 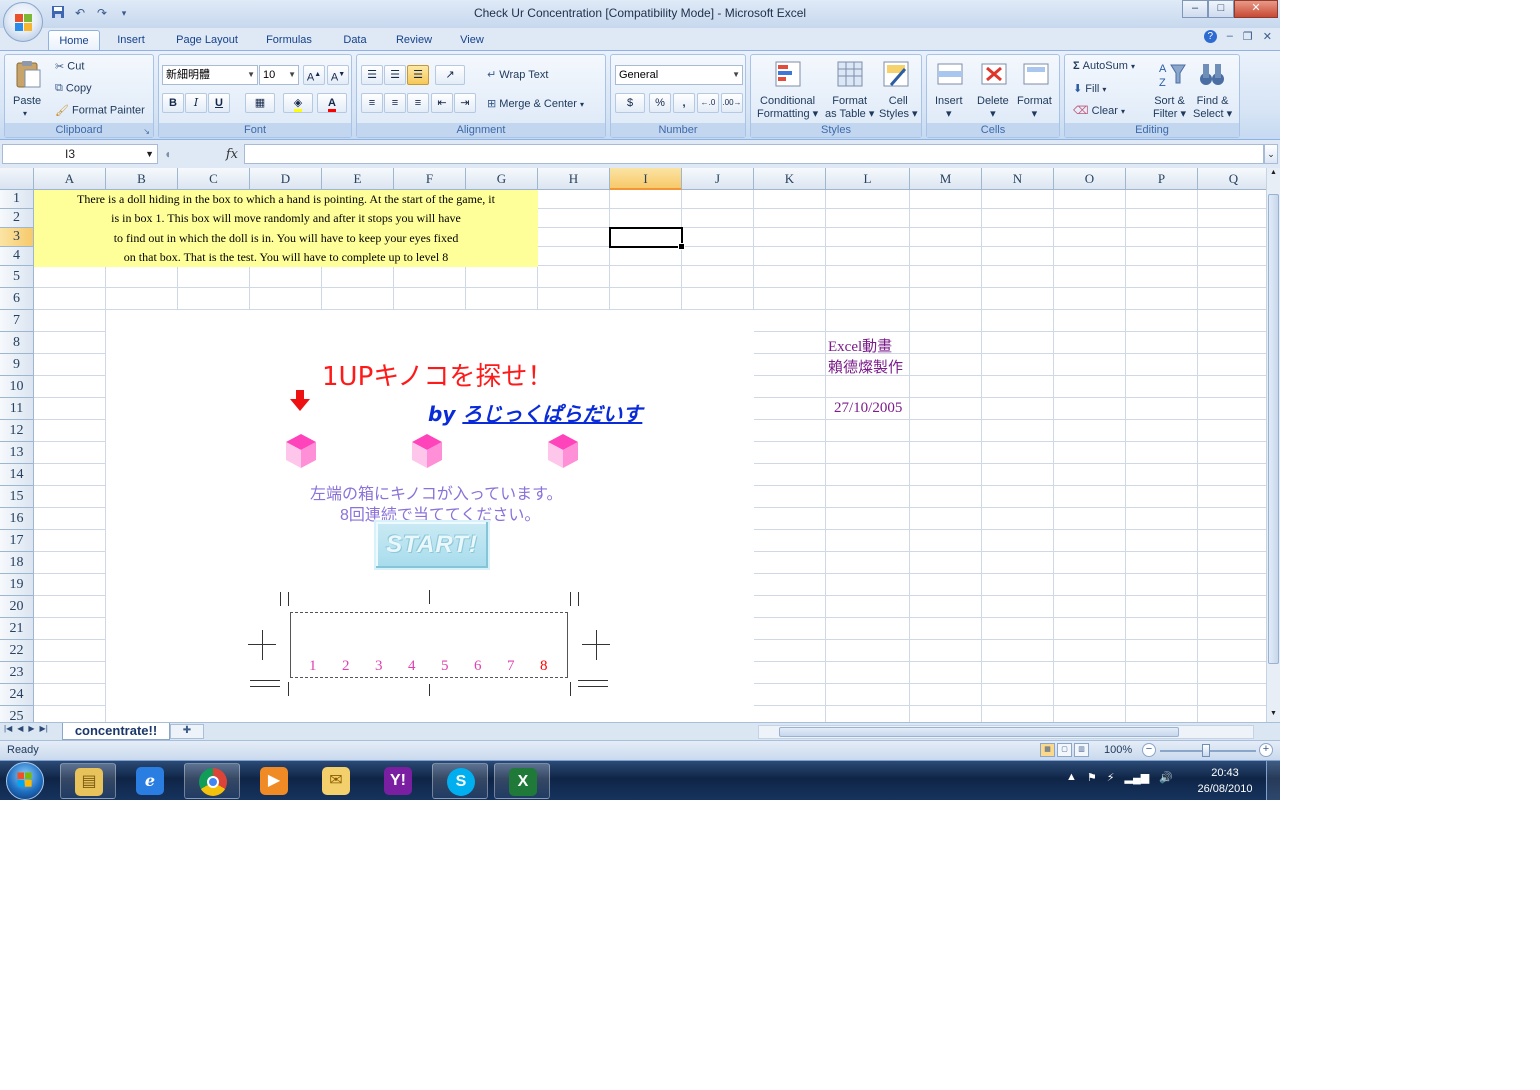 I want to click on tab-home: Home, so click(x=74, y=40).